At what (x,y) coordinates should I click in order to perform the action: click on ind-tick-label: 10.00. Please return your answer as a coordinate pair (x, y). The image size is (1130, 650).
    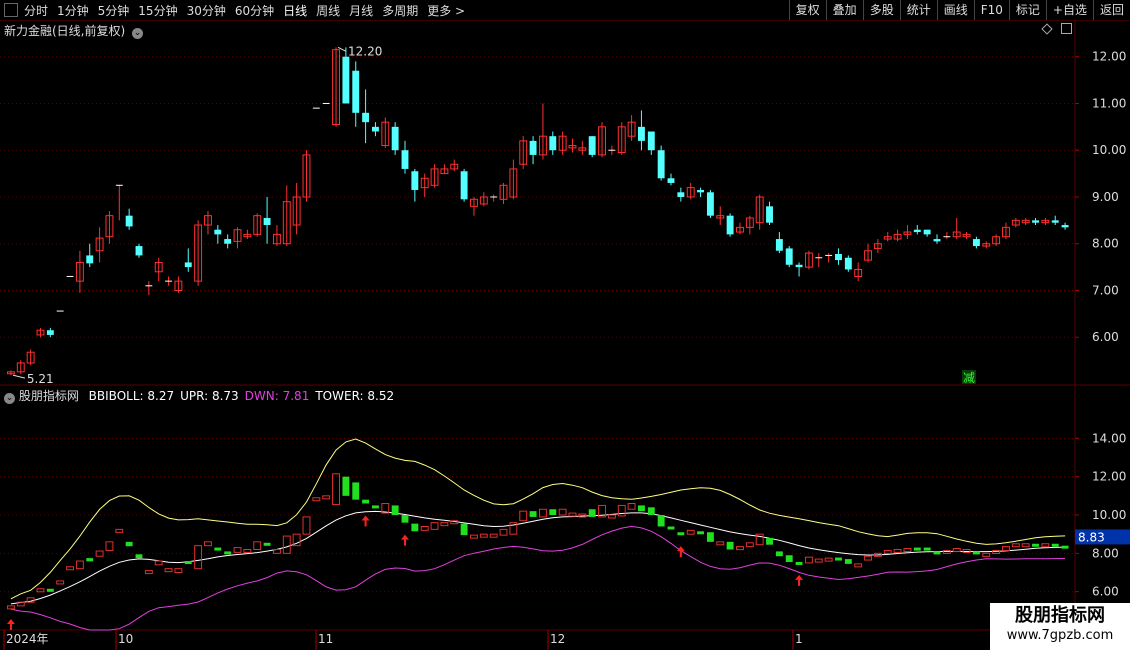
    Looking at the image, I should click on (1109, 515).